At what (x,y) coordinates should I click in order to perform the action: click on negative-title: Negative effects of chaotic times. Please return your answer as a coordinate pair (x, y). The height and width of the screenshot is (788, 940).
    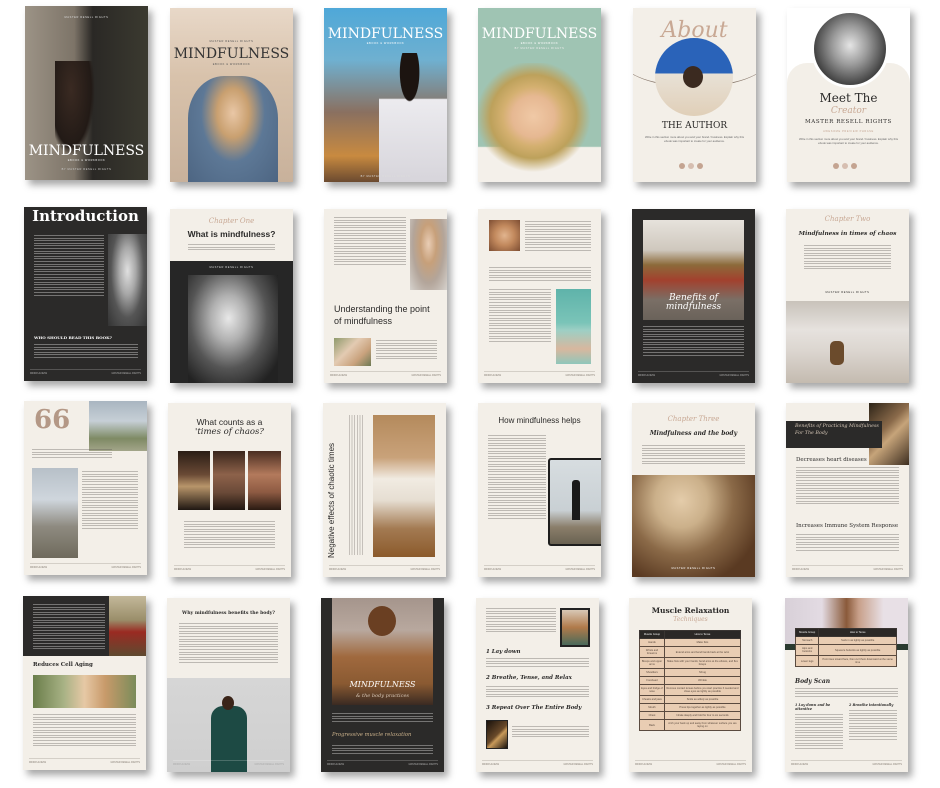
    Looking at the image, I should click on (331, 500).